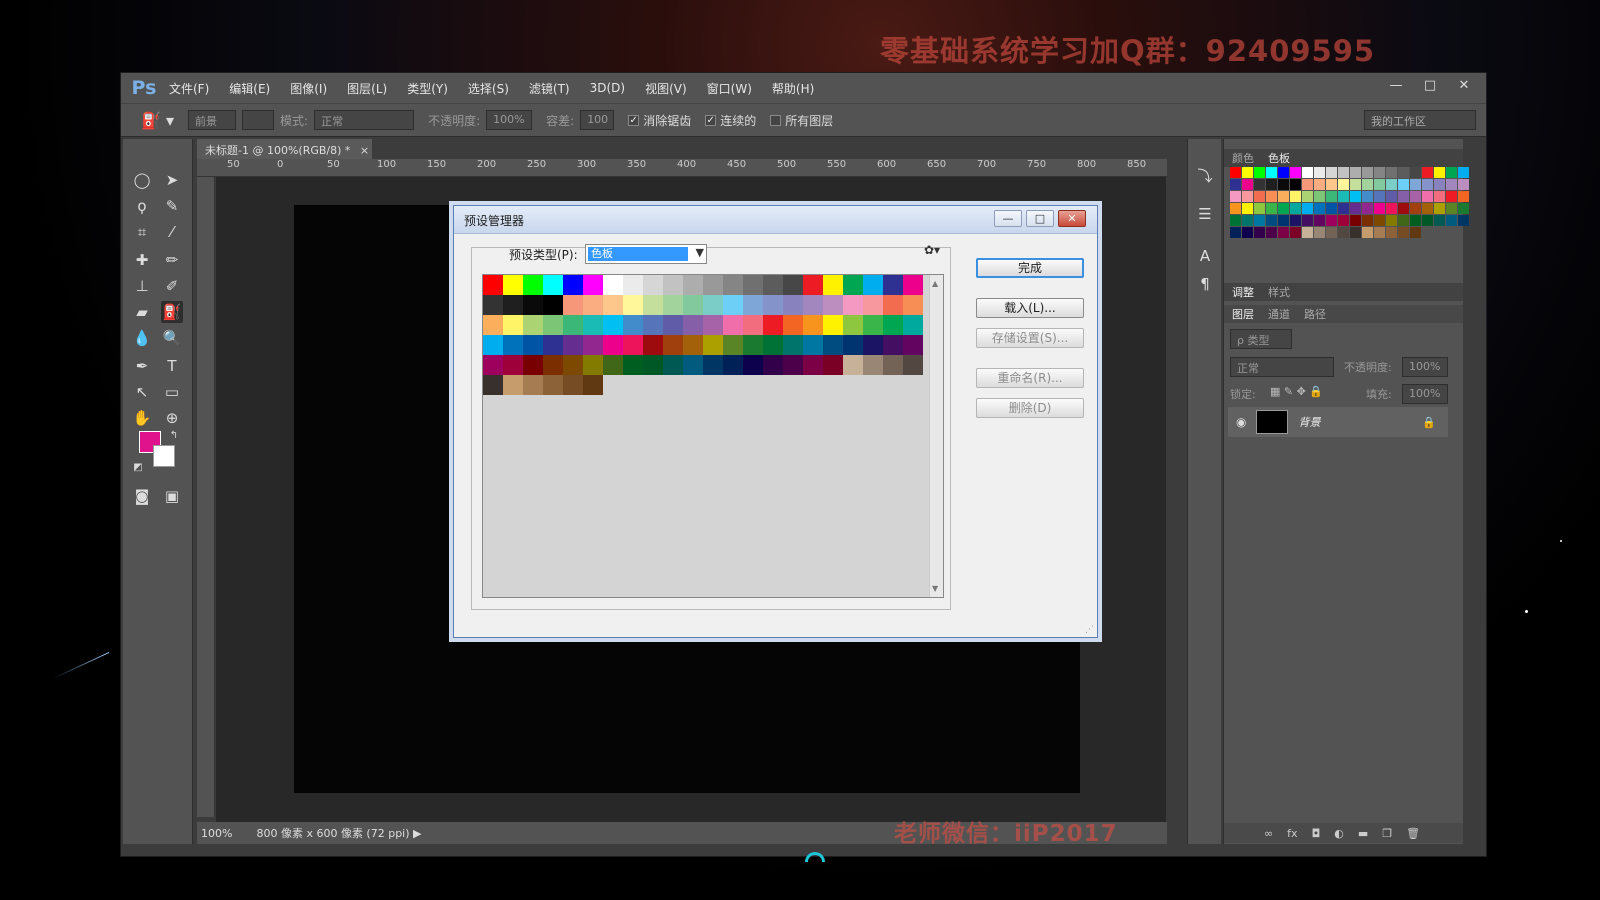  What do you see at coordinates (597, 120) in the screenshot?
I see `tolerance-field: 100` at bounding box center [597, 120].